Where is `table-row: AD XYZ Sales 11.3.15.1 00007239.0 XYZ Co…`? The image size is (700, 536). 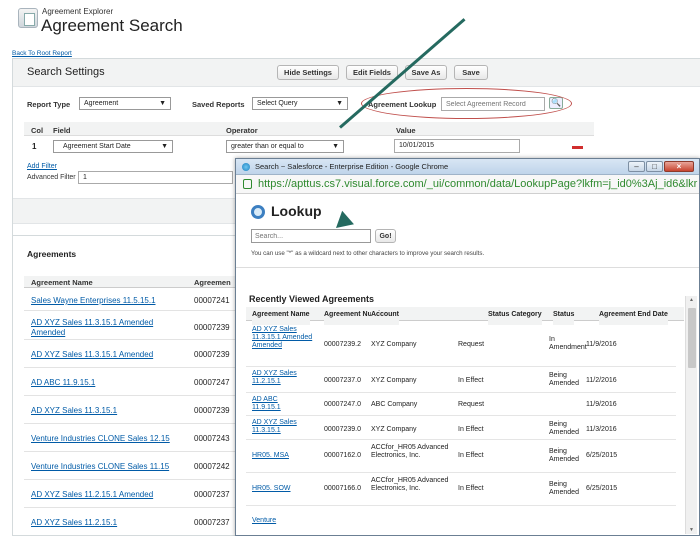
table-row: AD XYZ Sales 11.3.15.1 00007239.0 XYZ Co… is located at coordinates (461, 428).